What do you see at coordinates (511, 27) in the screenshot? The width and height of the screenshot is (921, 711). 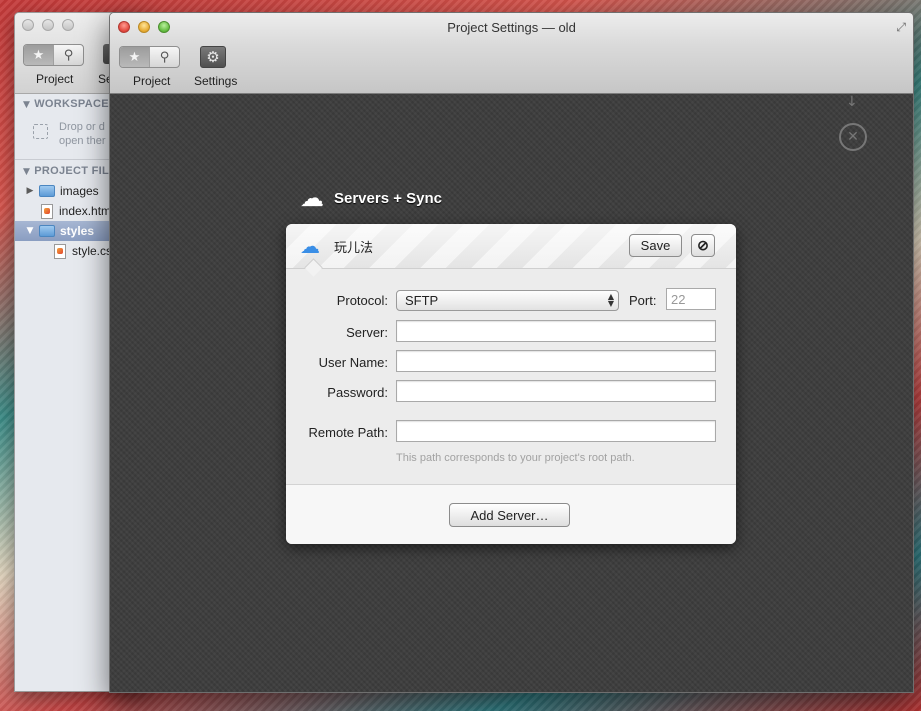 I see `window-title: Project Settings — old` at bounding box center [511, 27].